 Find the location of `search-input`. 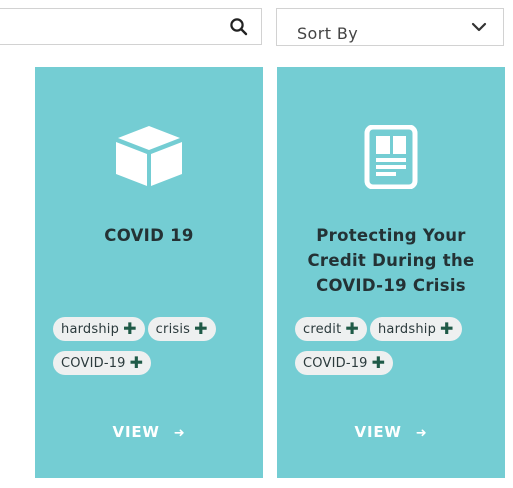

search-input is located at coordinates (131, 26).